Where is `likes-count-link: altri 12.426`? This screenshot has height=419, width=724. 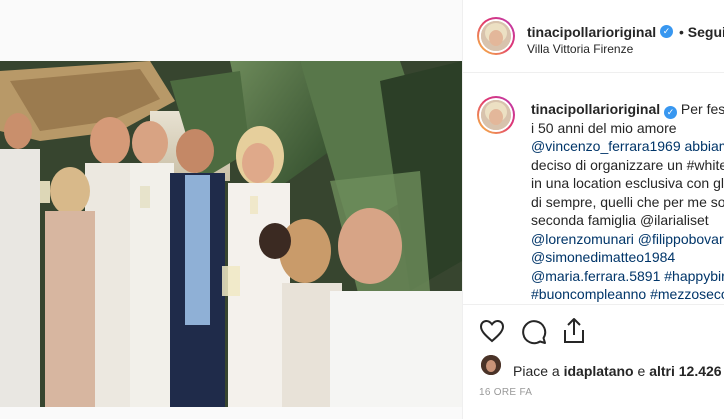 likes-count-link: altri 12.426 is located at coordinates (685, 371).